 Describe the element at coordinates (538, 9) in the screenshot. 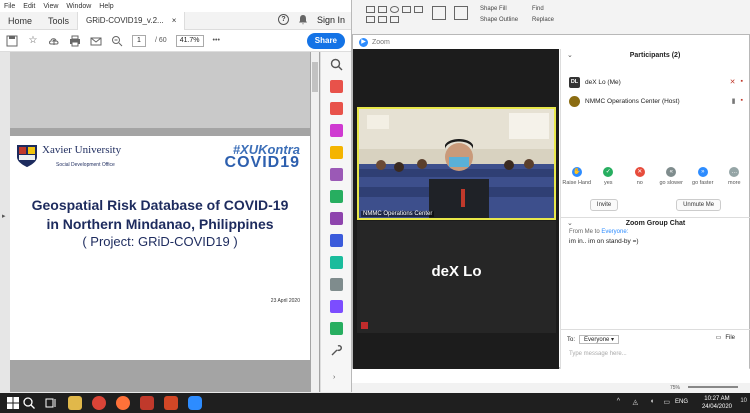

I see `find-button: Find` at that location.